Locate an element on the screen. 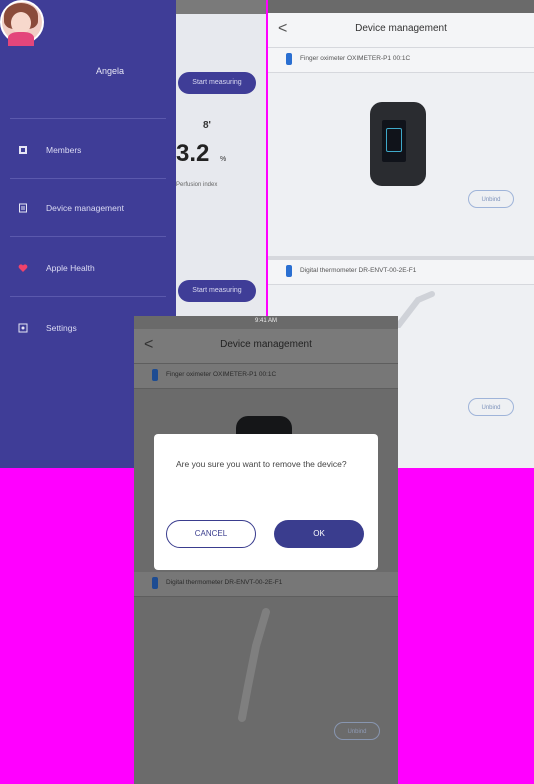  status-time: 9:41 AM is located at coordinates (265, 321).